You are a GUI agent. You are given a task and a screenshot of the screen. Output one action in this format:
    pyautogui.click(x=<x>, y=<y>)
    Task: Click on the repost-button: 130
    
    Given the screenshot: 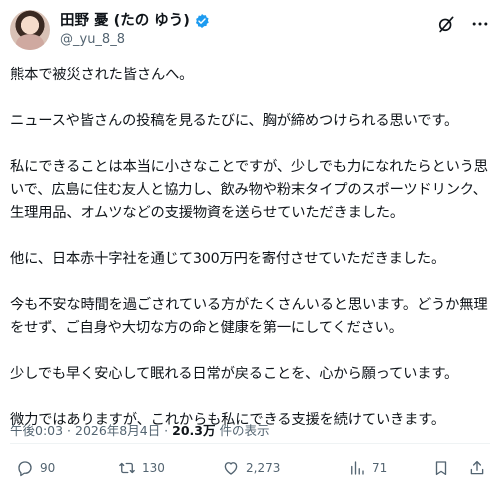 What is the action you would take?
    pyautogui.click(x=141, y=468)
    